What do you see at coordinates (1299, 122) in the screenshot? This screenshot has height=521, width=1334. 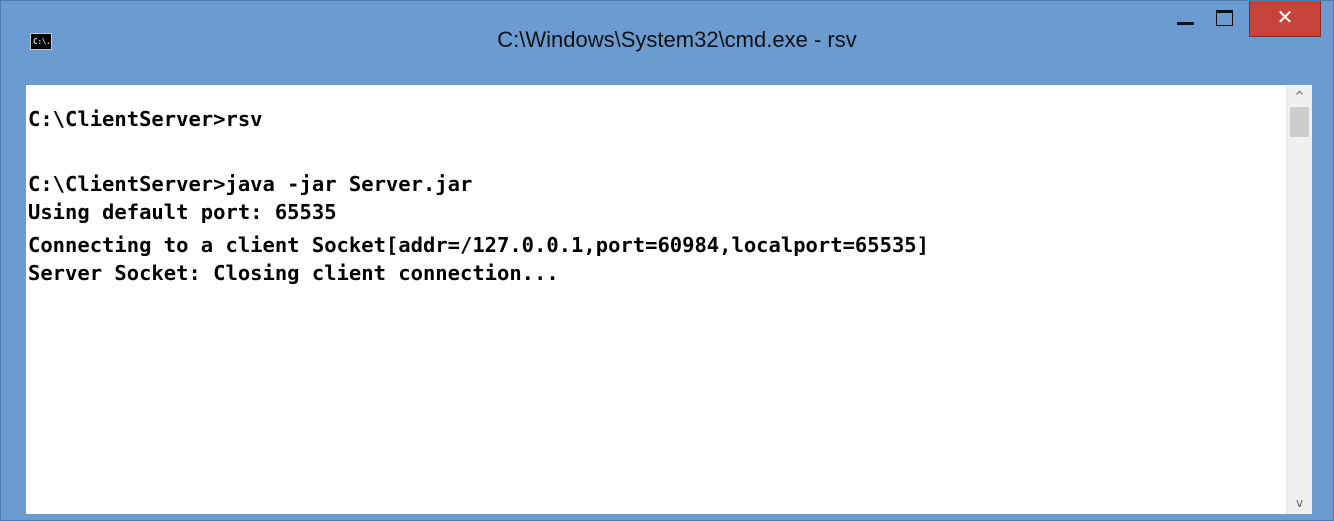 I see `scrollbar-thumb` at bounding box center [1299, 122].